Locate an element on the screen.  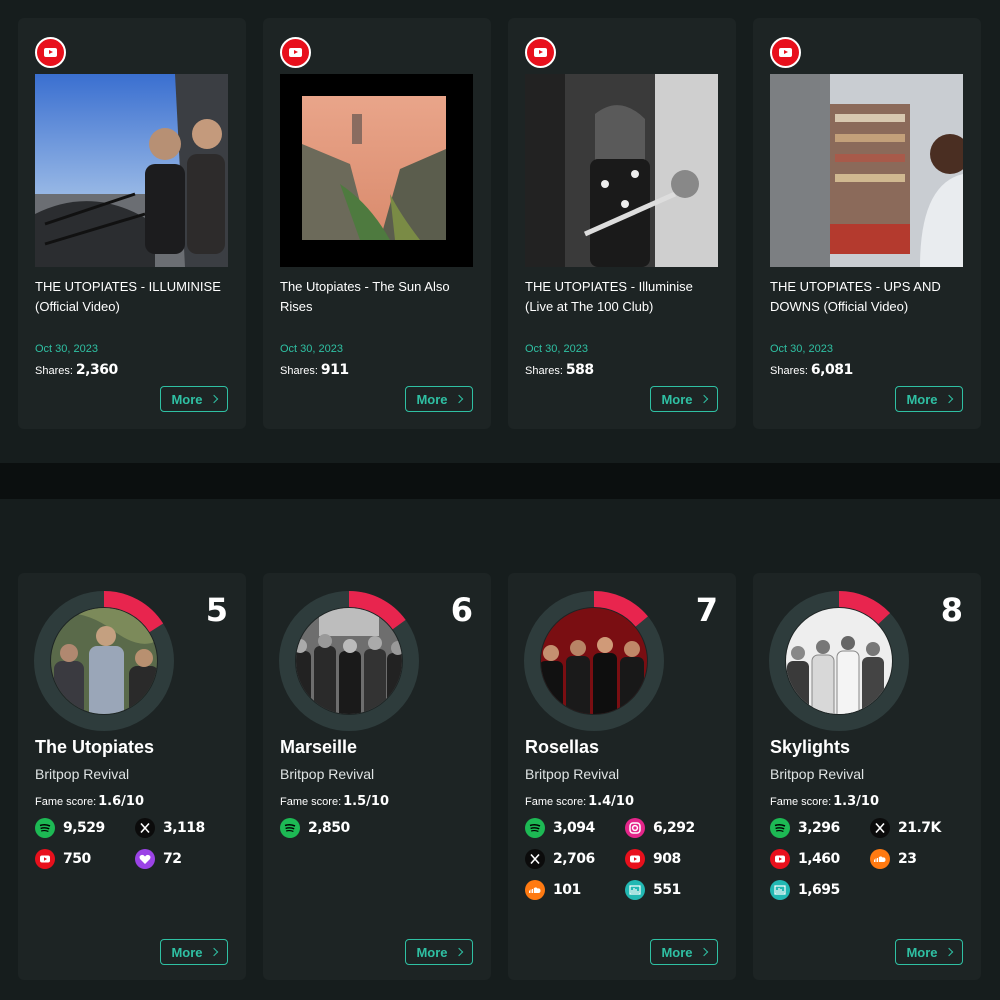
rank-number: 5 is located at coordinates (216, 610).